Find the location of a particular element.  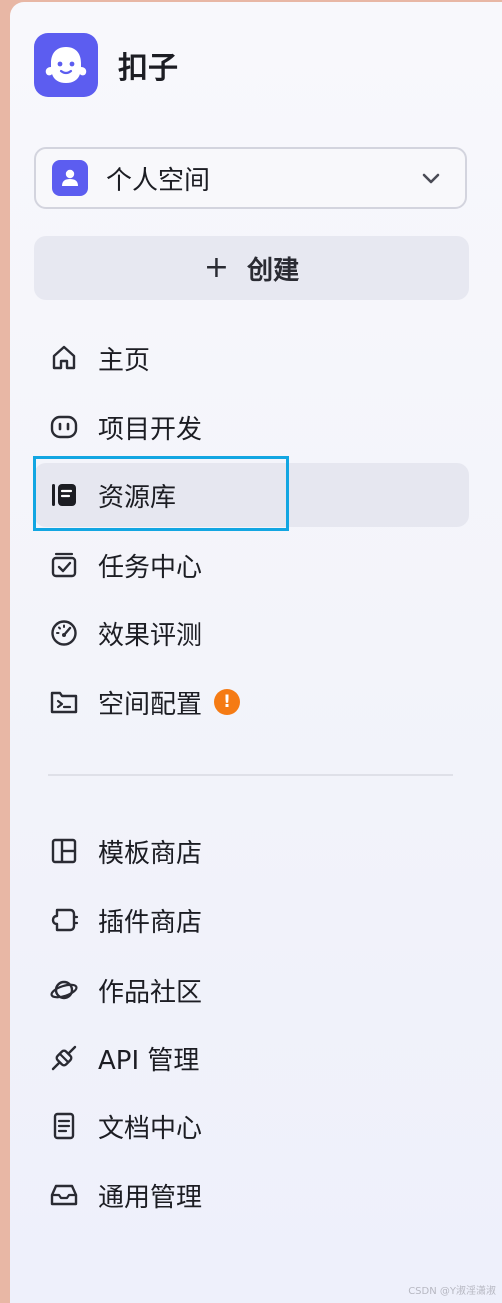

plugin-icon is located at coordinates (64, 920).